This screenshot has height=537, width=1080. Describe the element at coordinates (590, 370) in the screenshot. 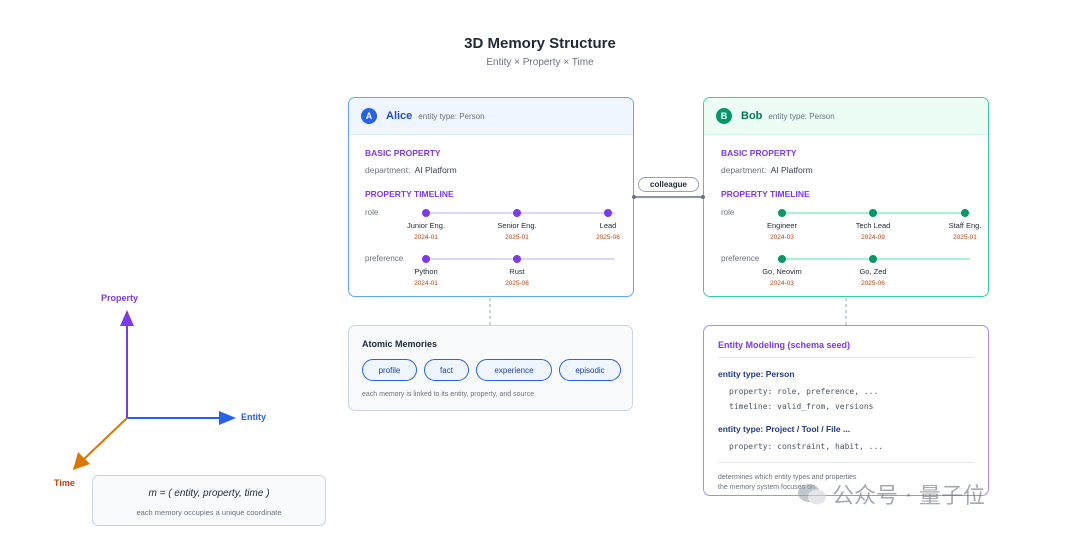

I see `pill-episodic: episodic` at that location.